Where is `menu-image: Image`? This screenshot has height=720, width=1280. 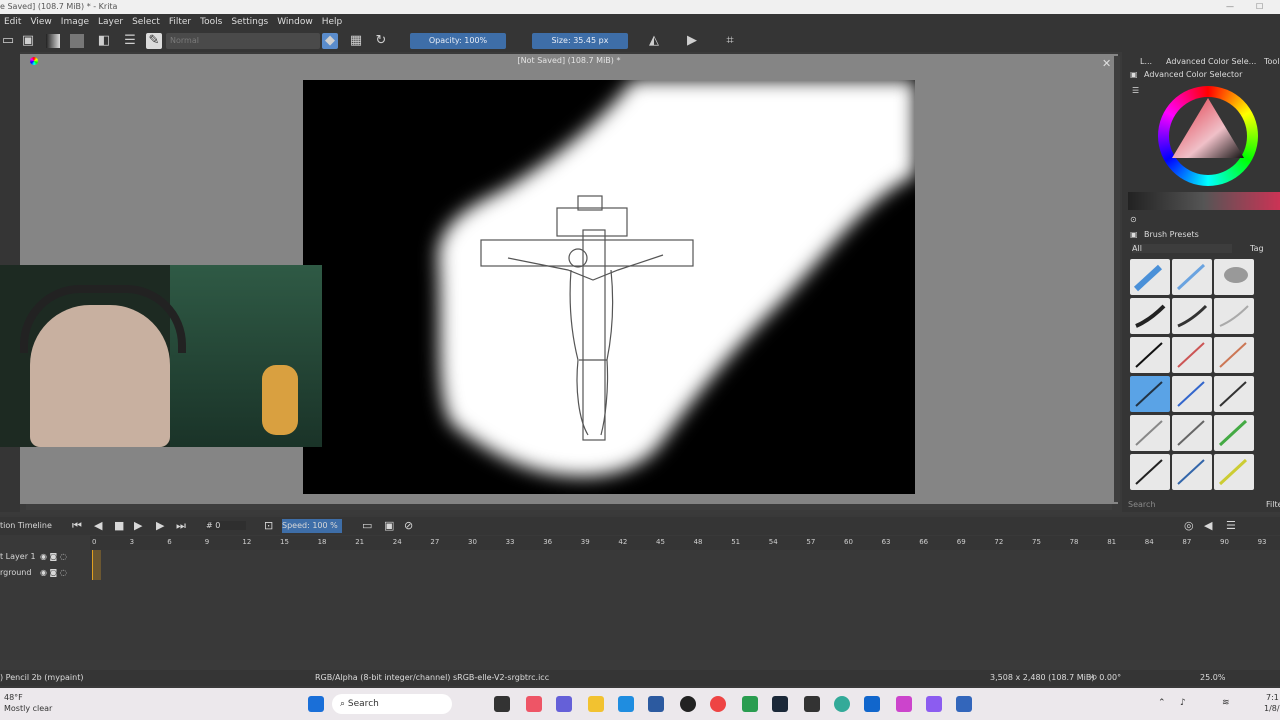
menu-image: Image is located at coordinates (75, 22).